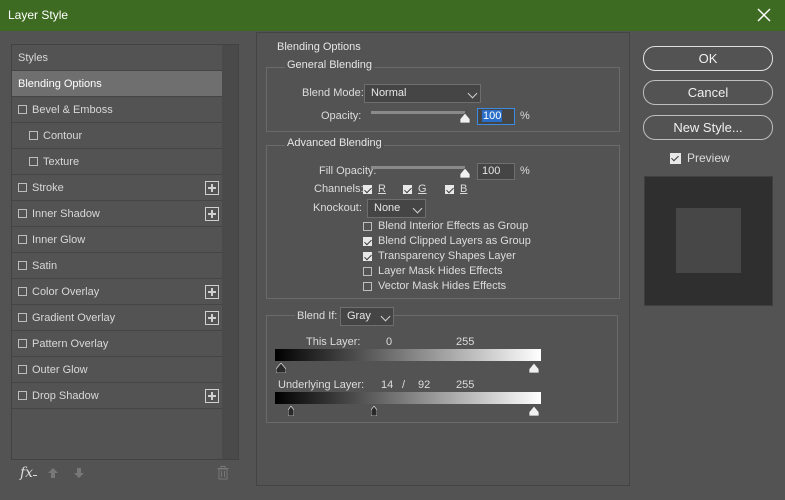  Describe the element at coordinates (491, 171) in the screenshot. I see `fill-opacity-value: 100` at that location.